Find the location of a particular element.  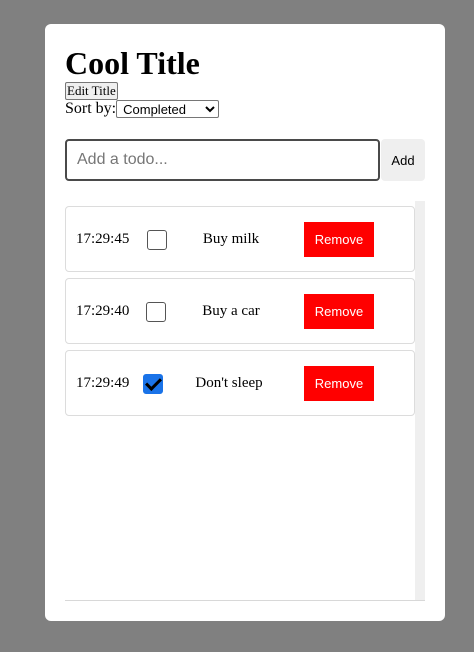

todo-time: 17:29:40 is located at coordinates (103, 311).